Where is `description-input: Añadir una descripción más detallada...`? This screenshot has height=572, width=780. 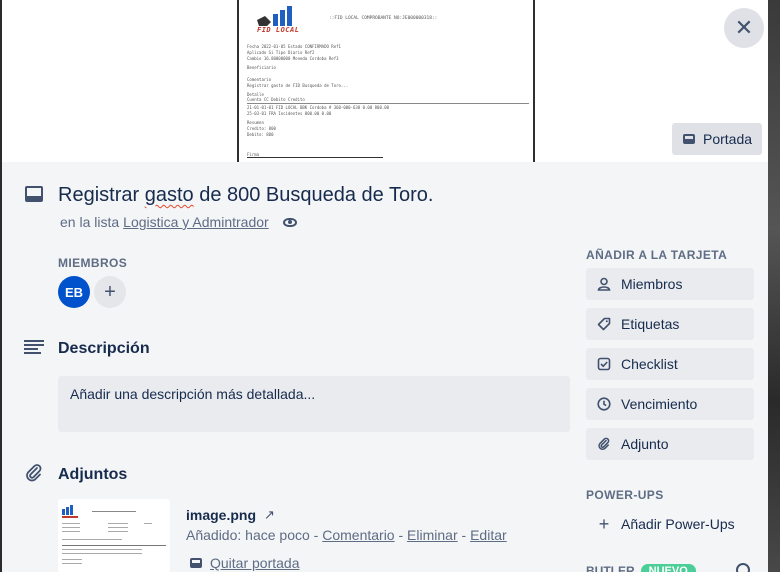
description-input: Añadir una descripción más detallada... is located at coordinates (314, 404).